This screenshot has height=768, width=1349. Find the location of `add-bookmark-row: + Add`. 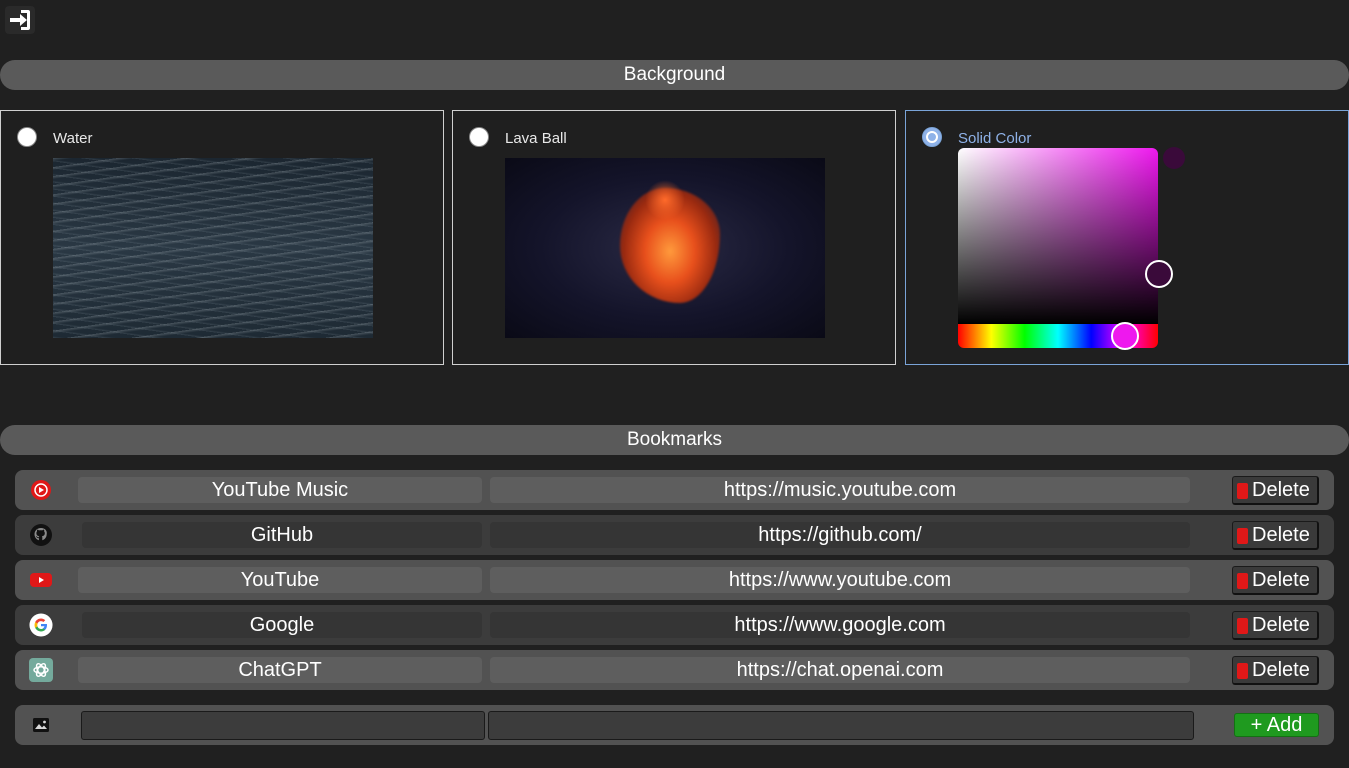

add-bookmark-row: + Add is located at coordinates (674, 725).